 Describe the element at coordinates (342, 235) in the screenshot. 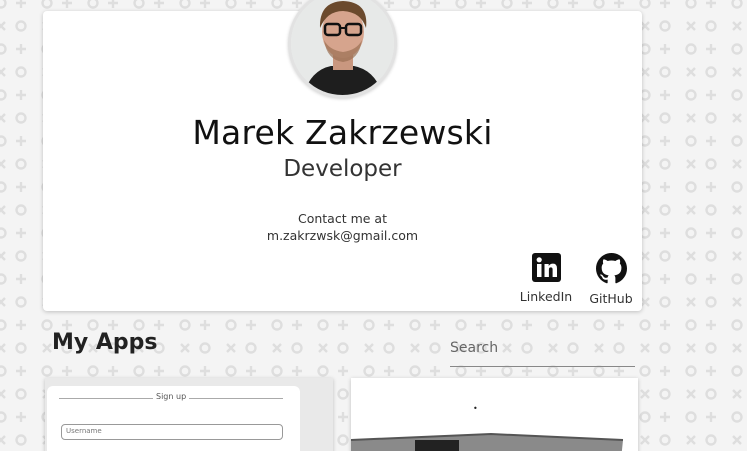

I see `email-link: m.zakrzwsk@gmail.com` at that location.